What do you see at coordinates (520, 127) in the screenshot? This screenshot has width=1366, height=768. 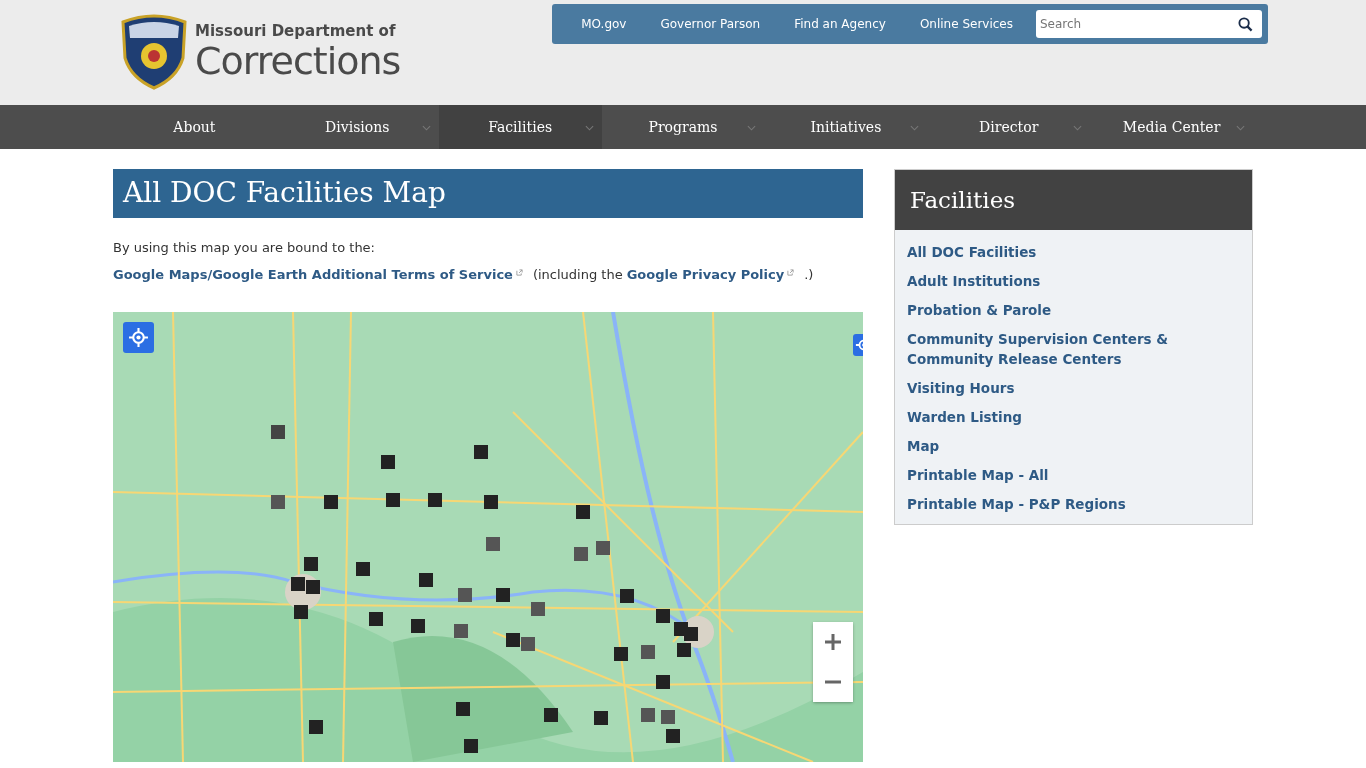 I see `nav-item: Facilities` at bounding box center [520, 127].